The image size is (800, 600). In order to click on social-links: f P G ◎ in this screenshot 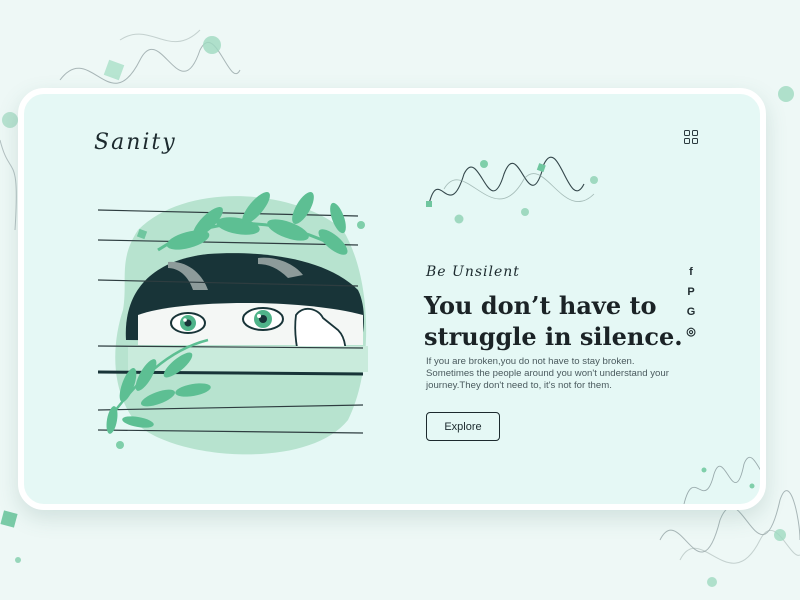, I will do `click(691, 305)`.